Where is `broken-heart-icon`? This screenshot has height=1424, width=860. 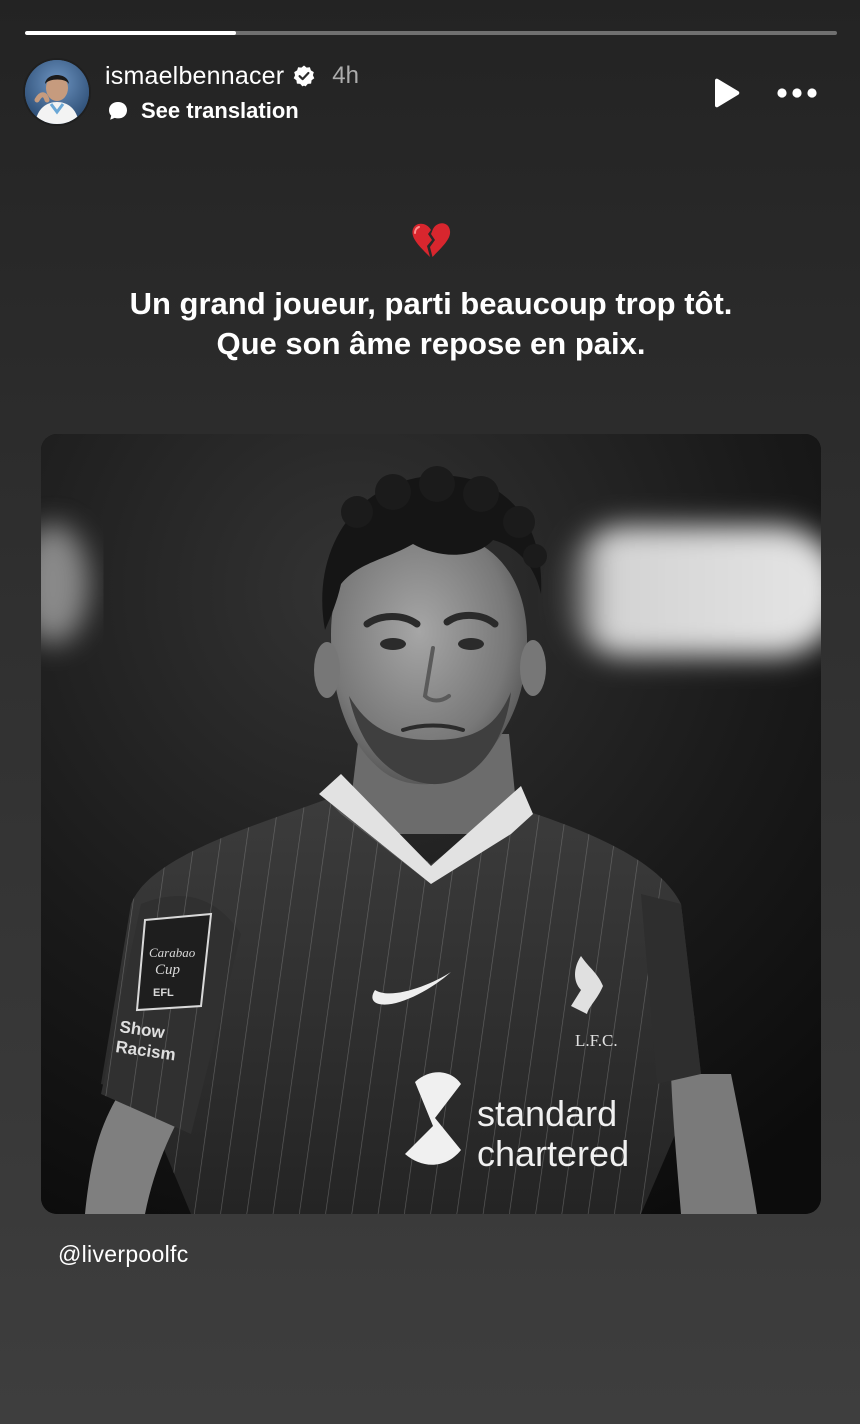
broken-heart-icon is located at coordinates (431, 240).